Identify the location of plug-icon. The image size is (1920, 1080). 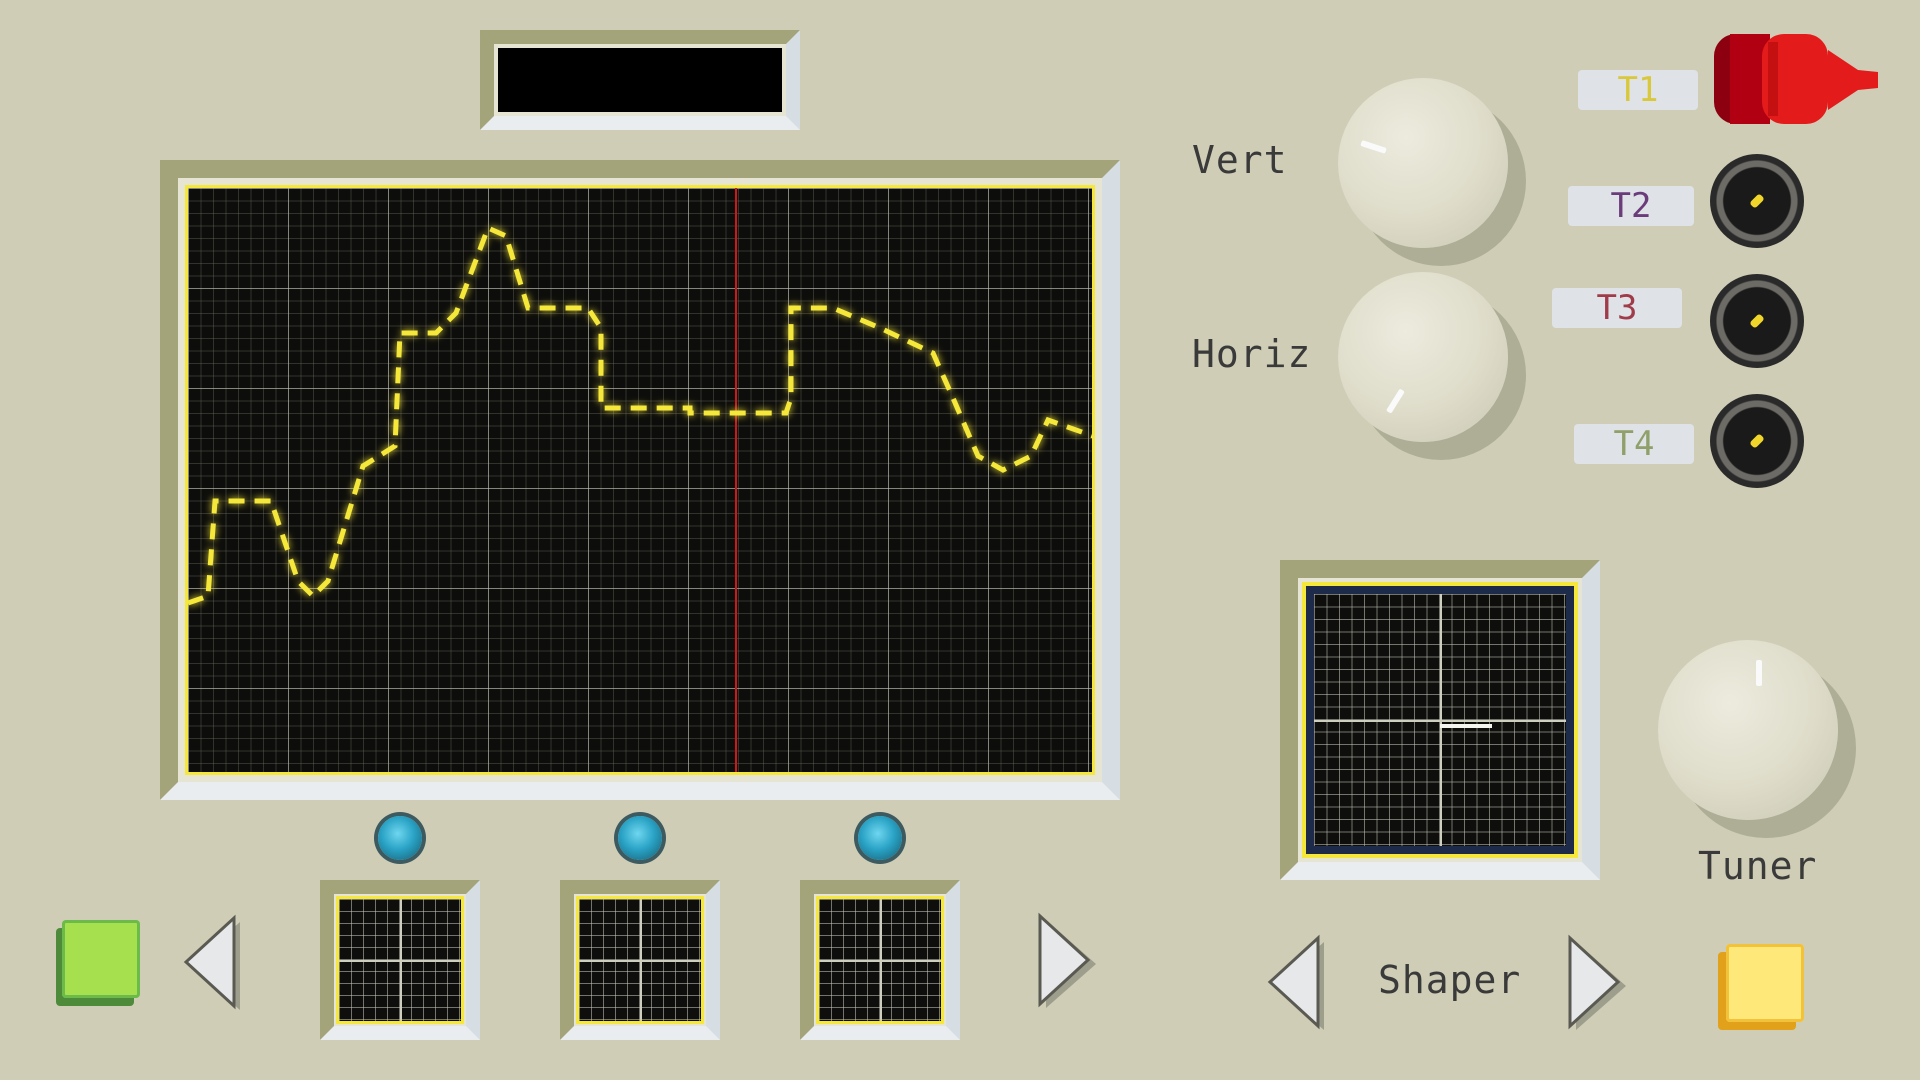
(1795, 79).